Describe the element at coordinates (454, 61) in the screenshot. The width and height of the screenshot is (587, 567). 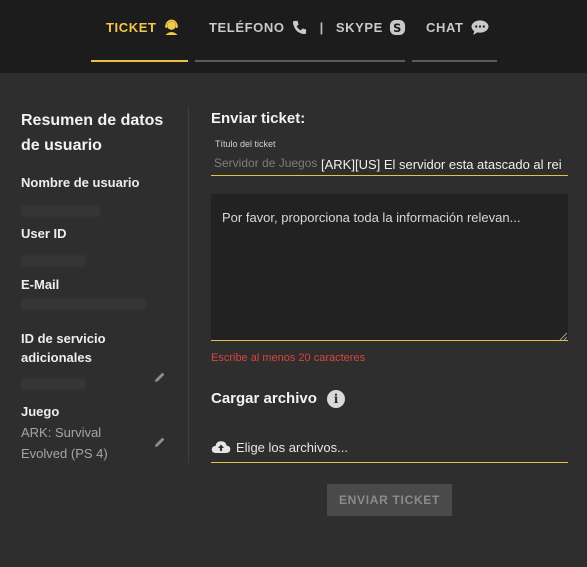
I see `tab-chat-underline` at that location.